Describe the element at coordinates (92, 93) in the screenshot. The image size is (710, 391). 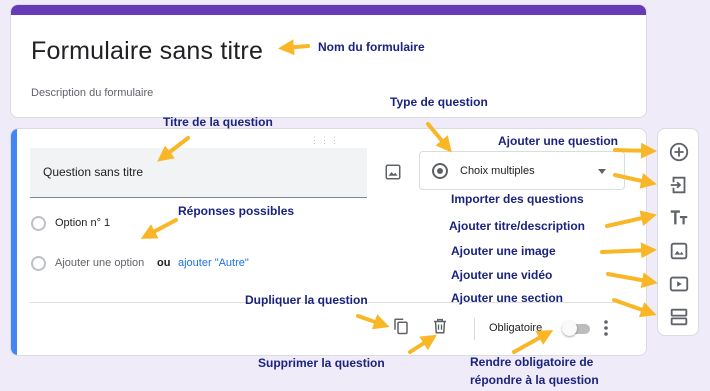
I see `form-description: Description du formulaire` at that location.